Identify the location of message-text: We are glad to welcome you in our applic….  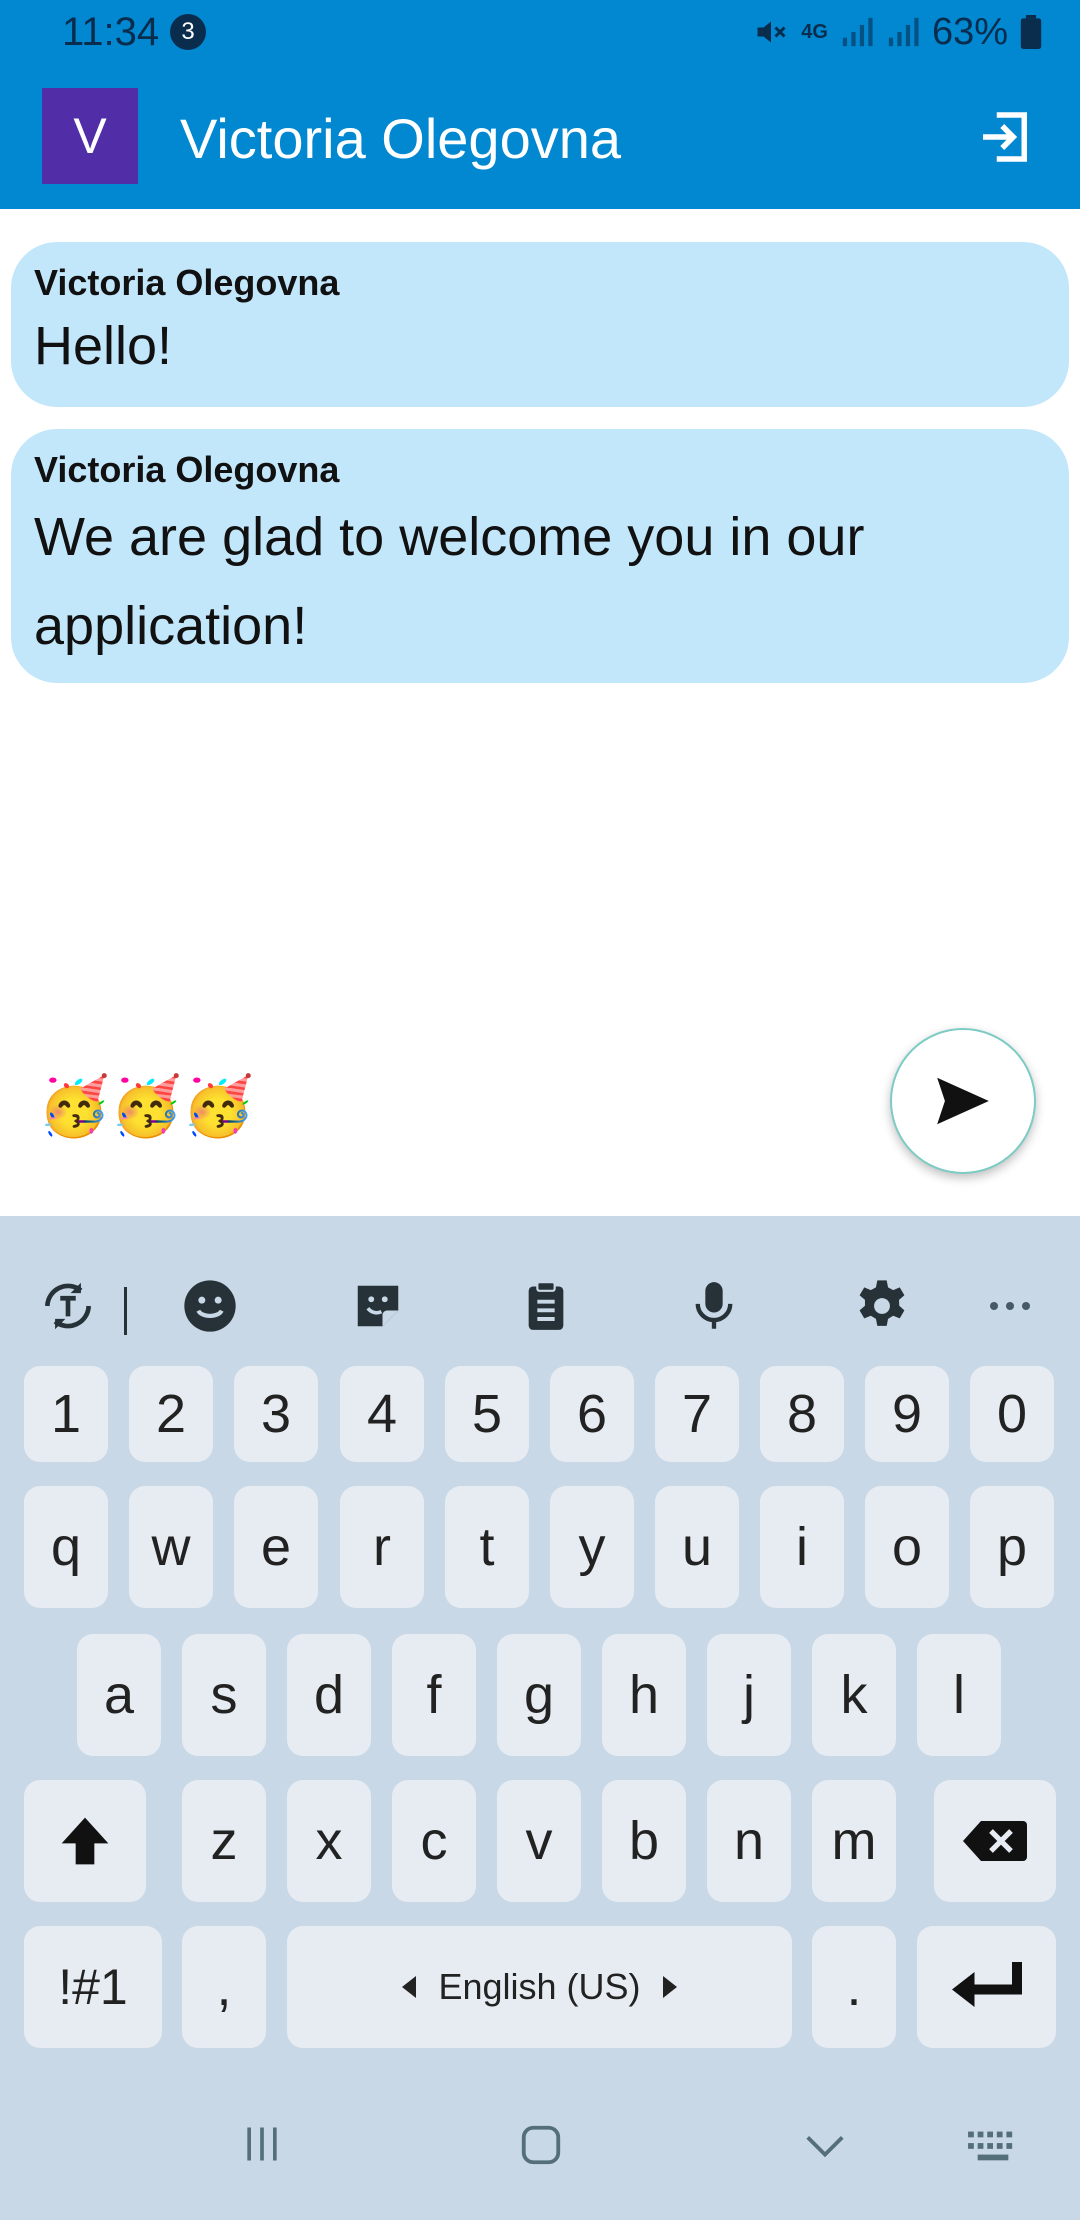
(449, 581).